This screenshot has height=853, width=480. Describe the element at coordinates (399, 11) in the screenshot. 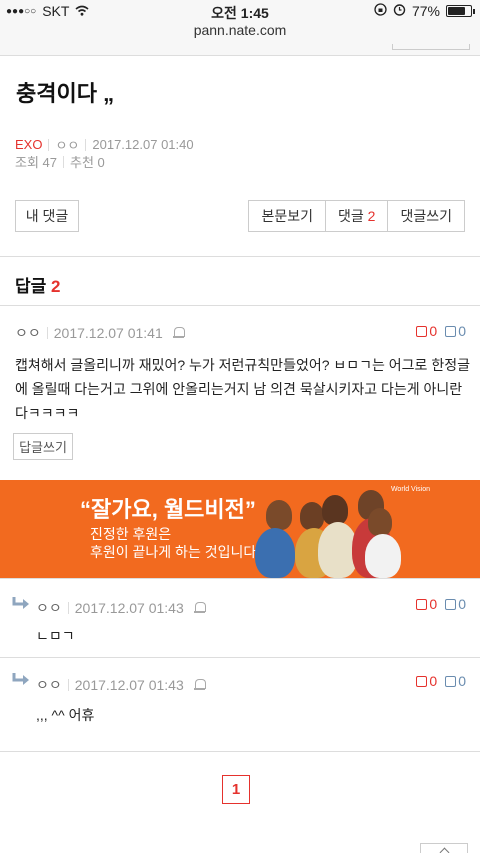

I see `alarm-icon` at that location.